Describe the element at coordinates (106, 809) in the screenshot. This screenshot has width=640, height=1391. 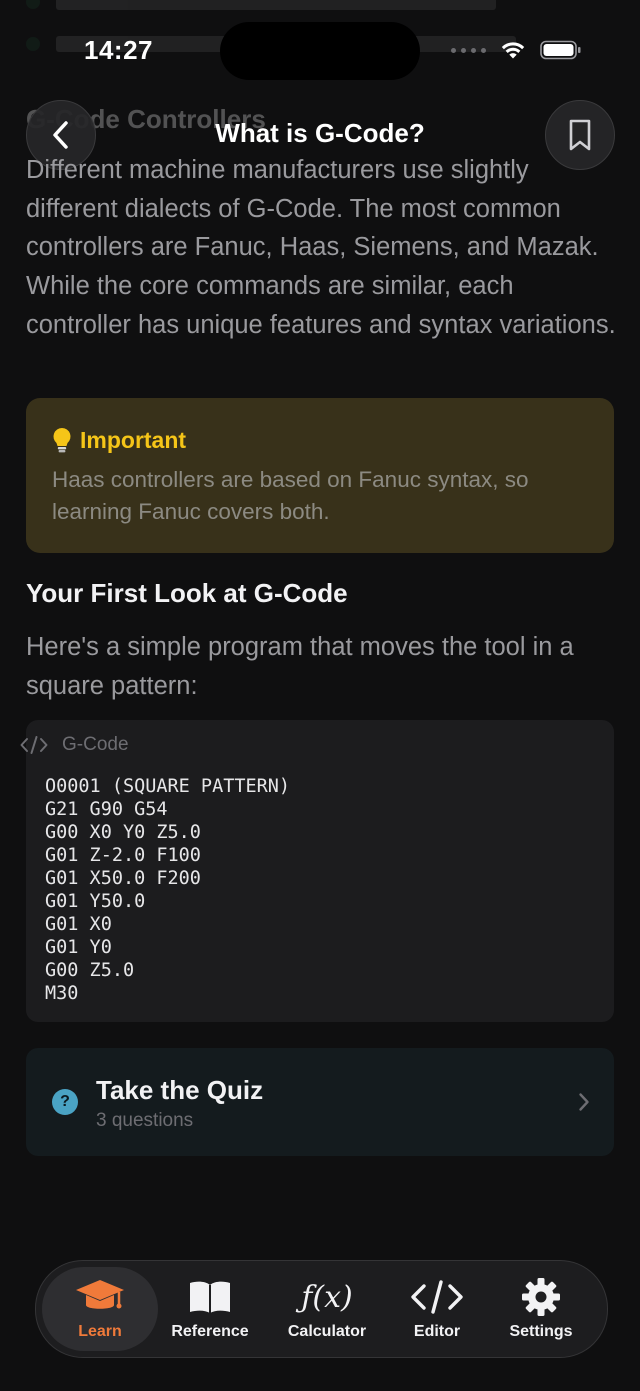
I see `code-line: G21 G90 G54` at that location.